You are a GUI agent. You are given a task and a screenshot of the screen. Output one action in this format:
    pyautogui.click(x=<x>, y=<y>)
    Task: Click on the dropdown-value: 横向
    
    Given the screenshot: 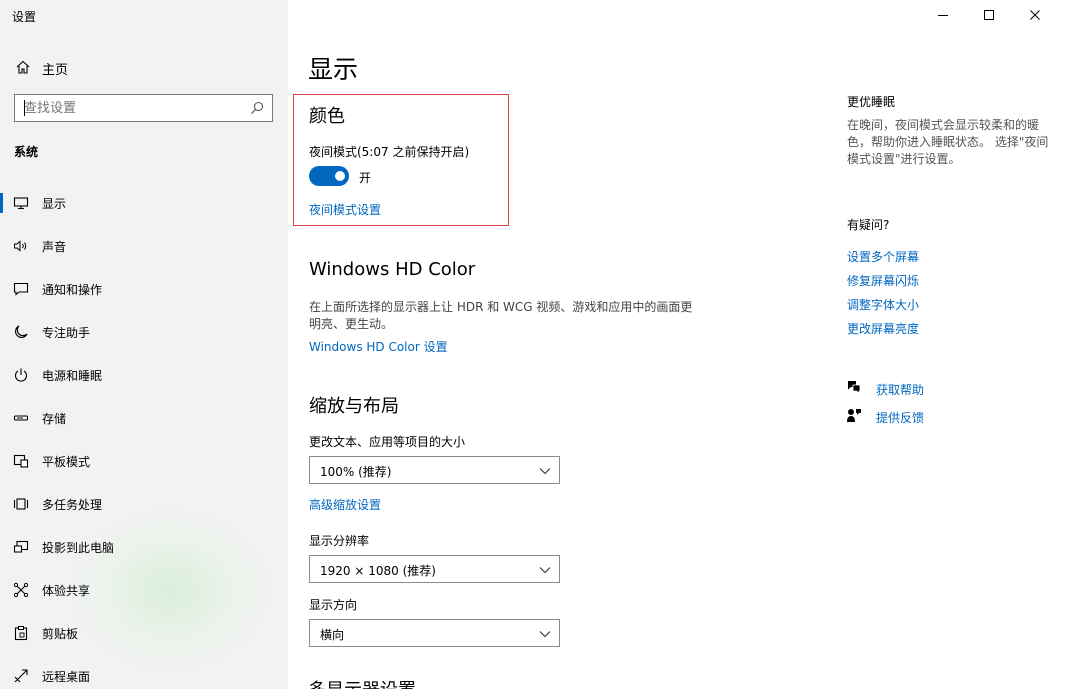 What is the action you would take?
    pyautogui.click(x=332, y=635)
    